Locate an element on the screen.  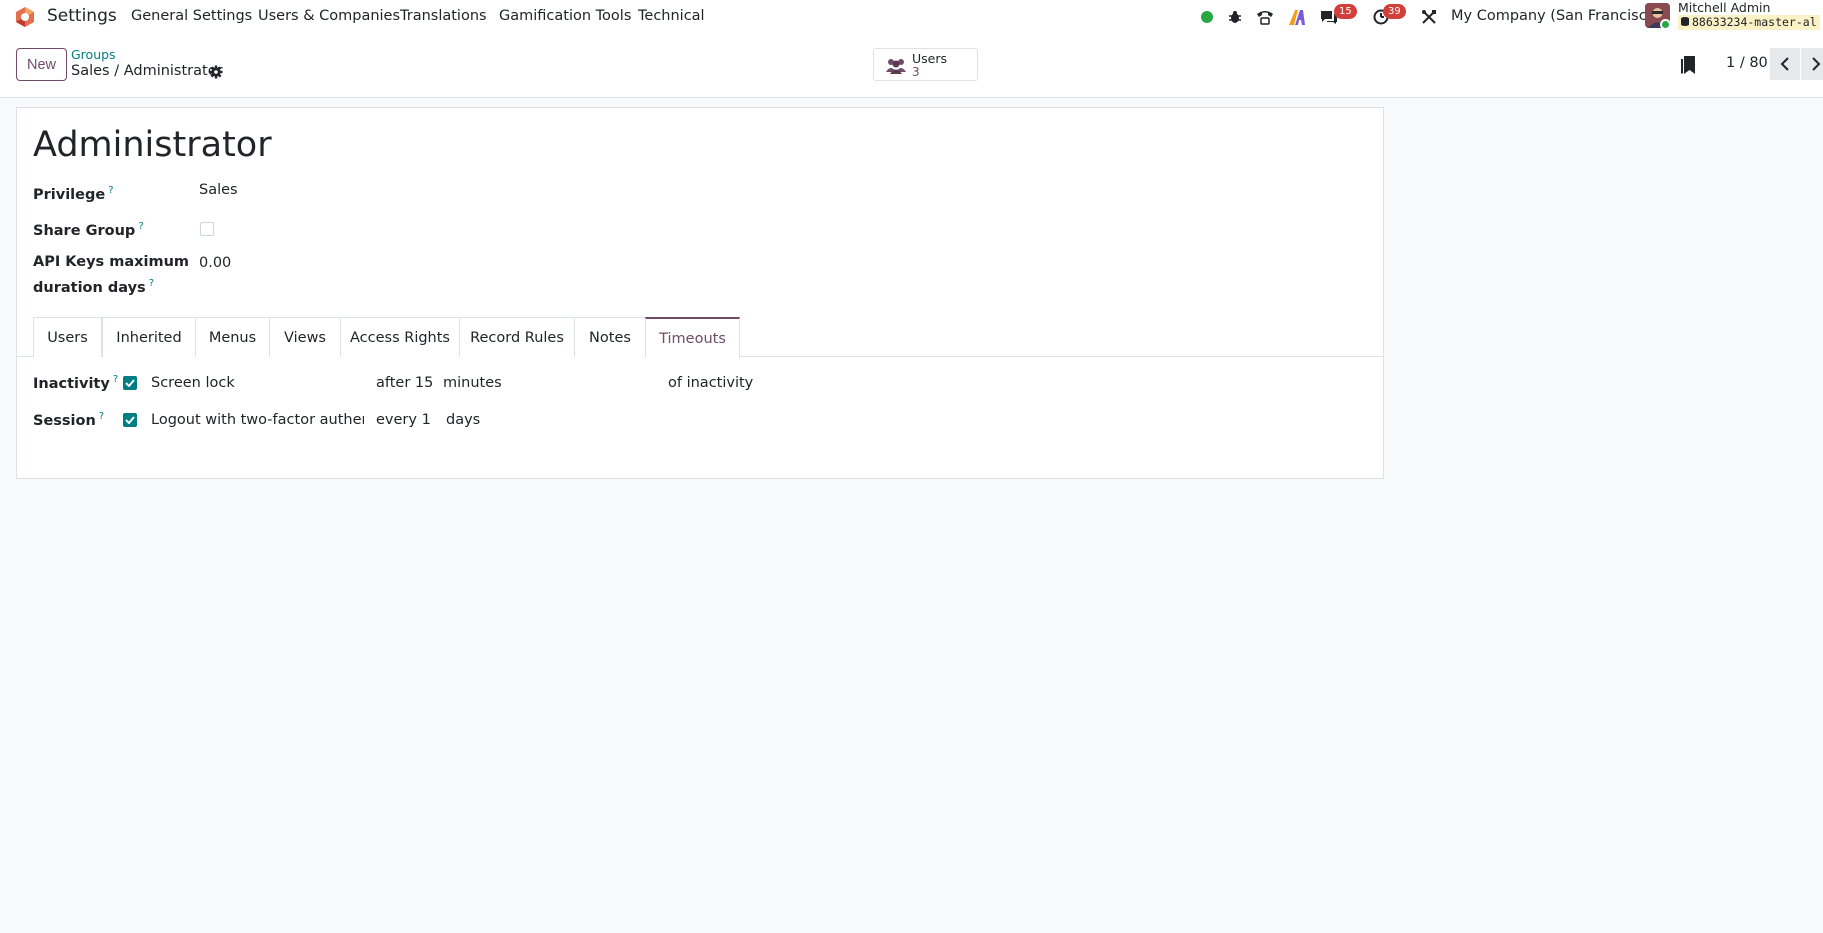
database-name-text: 88633234-master-al is located at coordinates (1754, 22).